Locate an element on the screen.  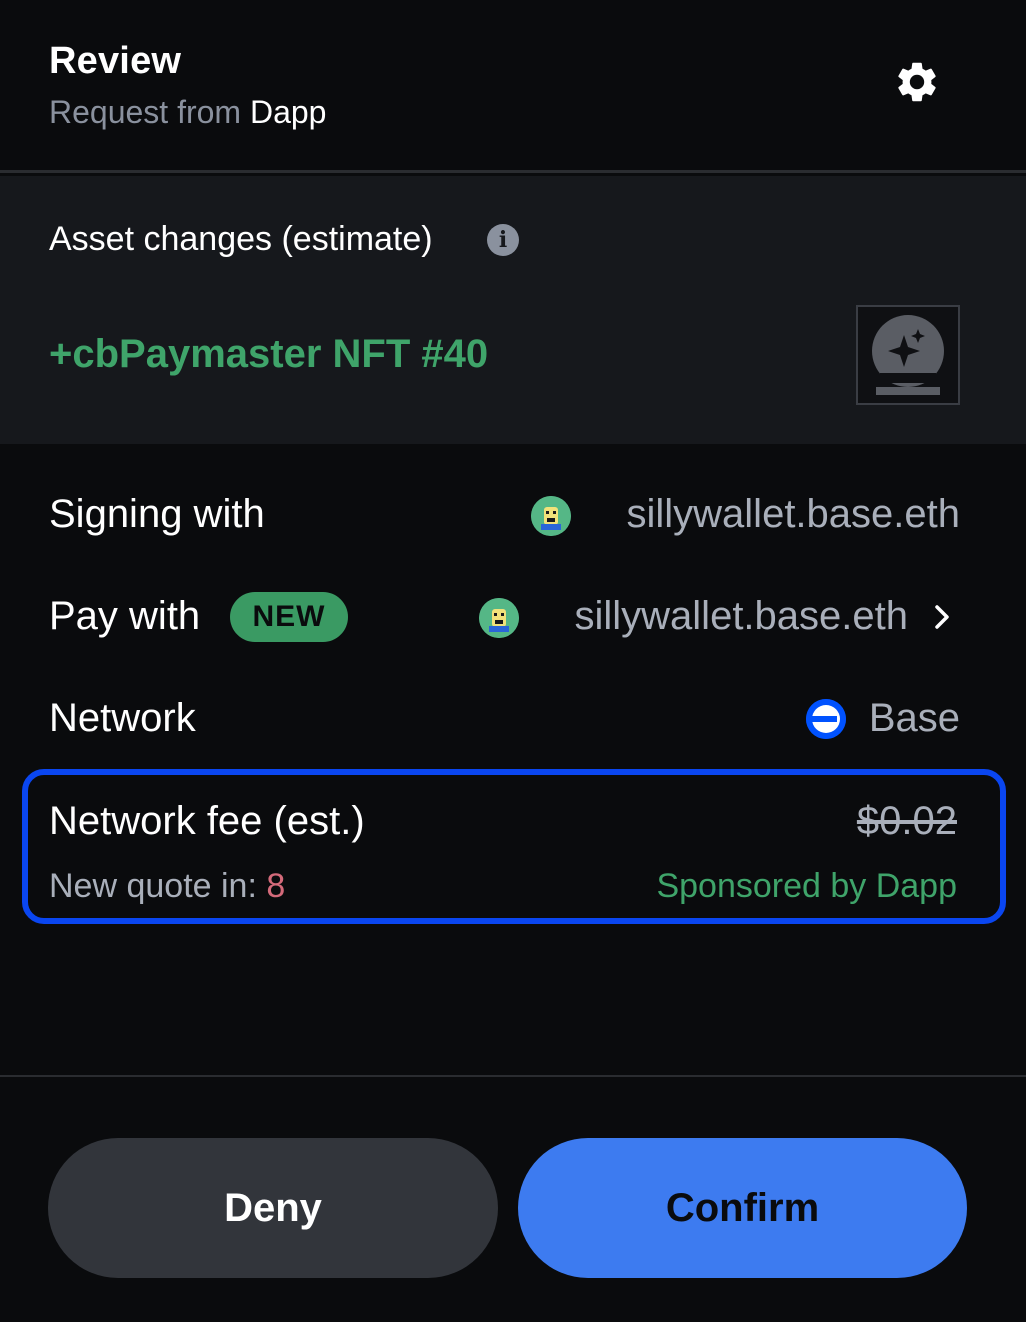
quote-timer: New quote in: 8 is located at coordinates (167, 886).